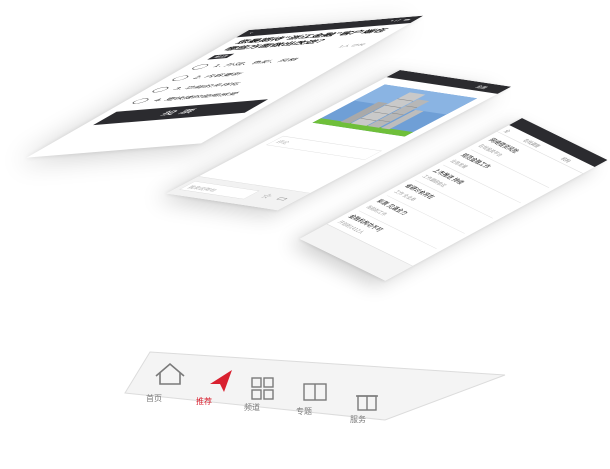 Image resolution: width=610 pixels, height=469 pixels. What do you see at coordinates (154, 398) in the screenshot?
I see `nav-label-home: 首页` at bounding box center [154, 398].